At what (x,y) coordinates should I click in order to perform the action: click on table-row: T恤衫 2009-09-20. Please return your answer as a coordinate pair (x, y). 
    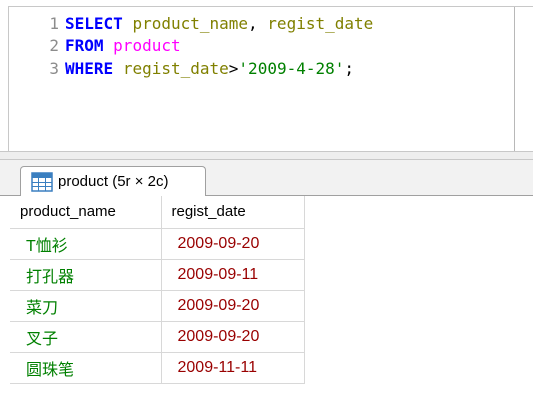
    Looking at the image, I should click on (157, 244).